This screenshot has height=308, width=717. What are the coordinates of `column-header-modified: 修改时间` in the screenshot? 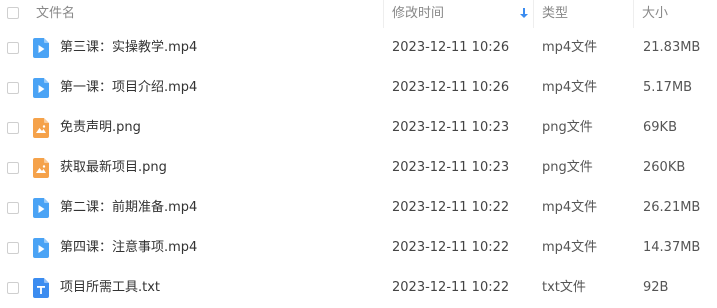 It's located at (418, 14).